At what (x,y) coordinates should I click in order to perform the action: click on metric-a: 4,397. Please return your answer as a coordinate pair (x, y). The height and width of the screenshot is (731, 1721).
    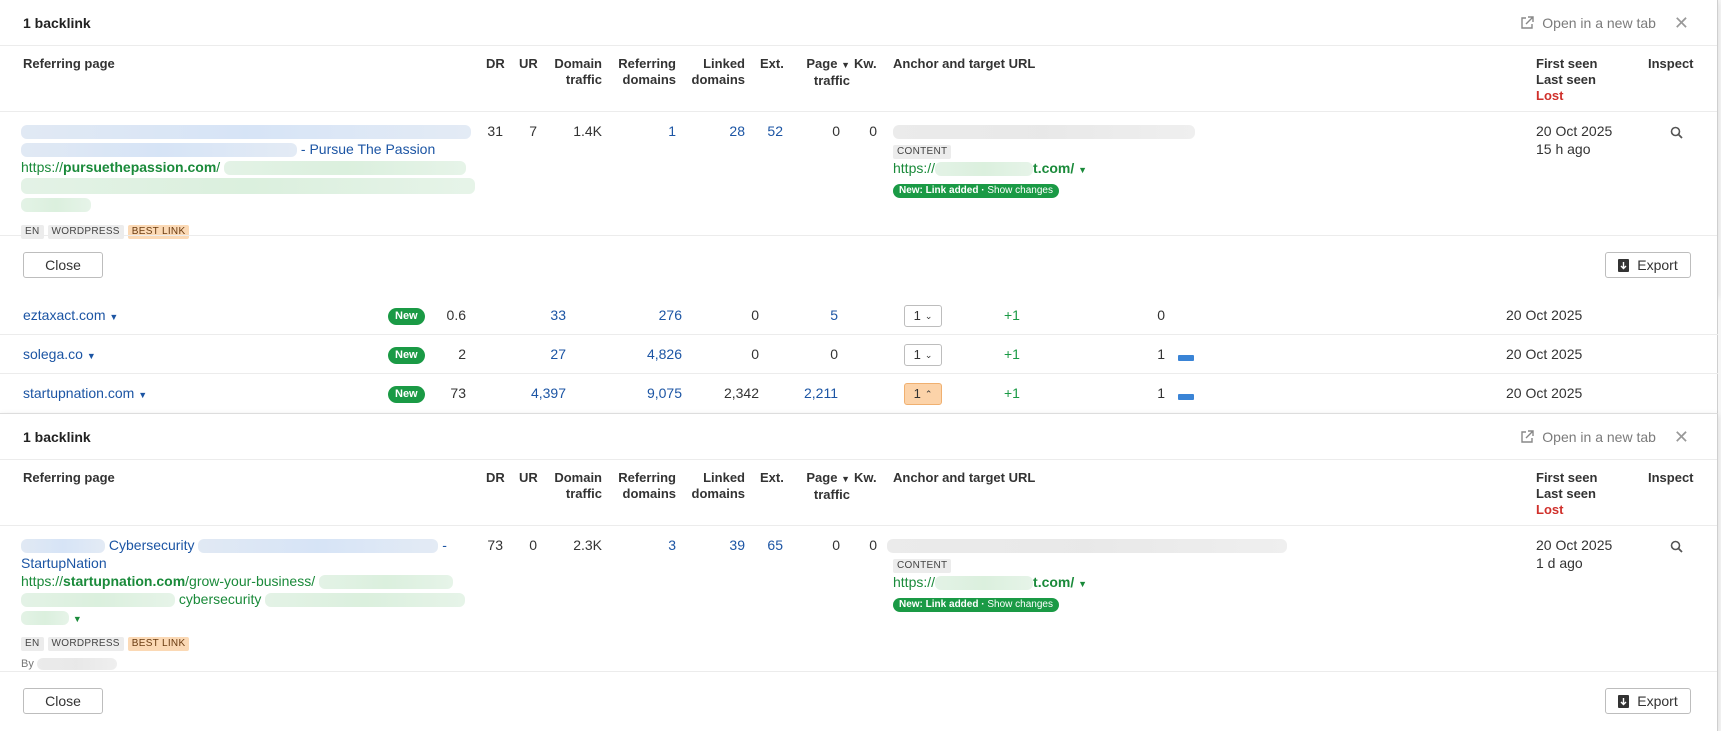
    Looking at the image, I should click on (543, 393).